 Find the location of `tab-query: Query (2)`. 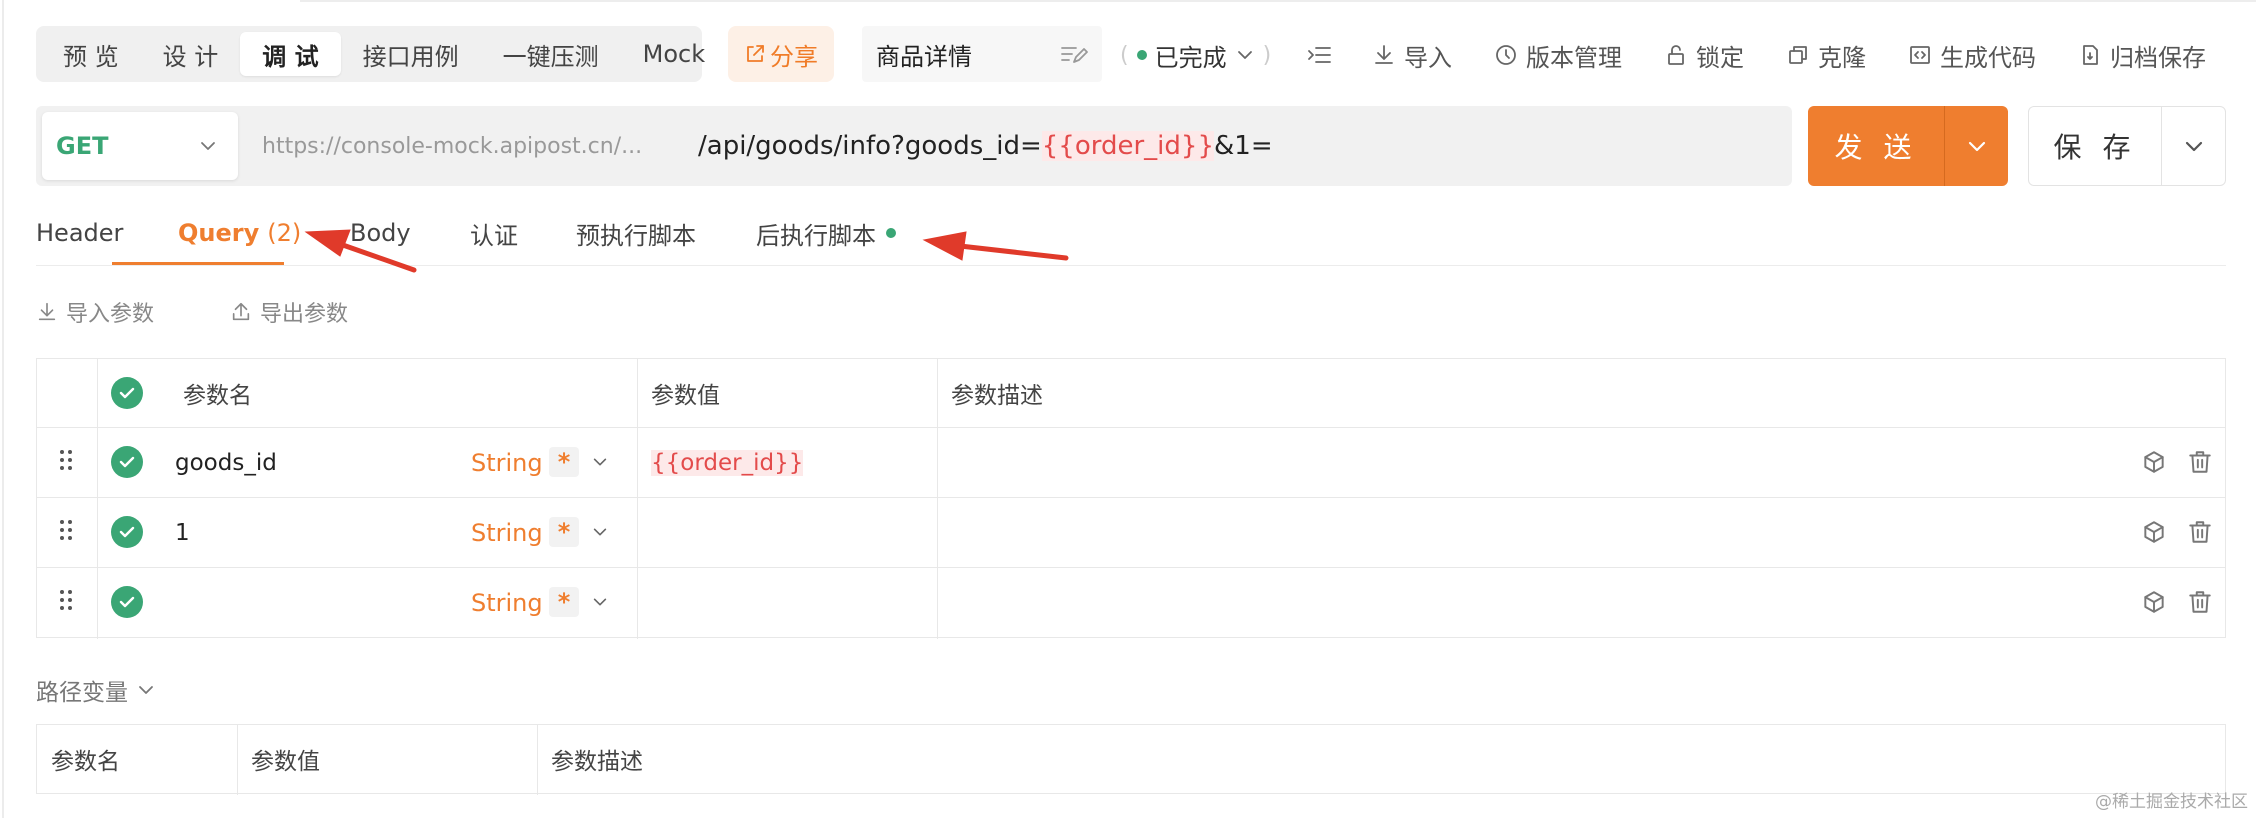

tab-query: Query (2) is located at coordinates (239, 233).